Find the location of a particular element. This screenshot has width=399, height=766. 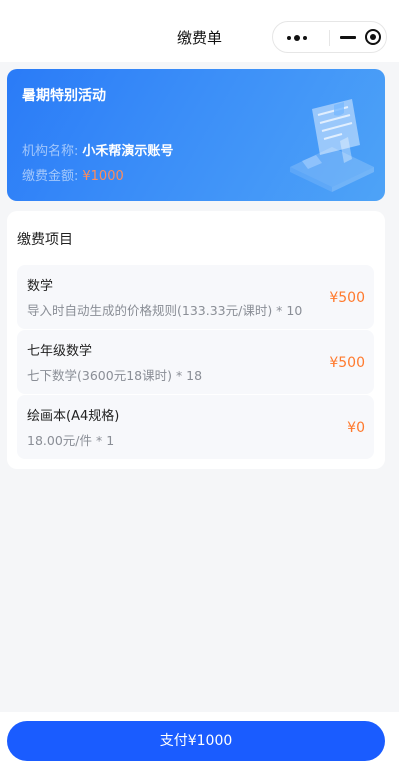

bill-document-illustration is located at coordinates (332, 145).